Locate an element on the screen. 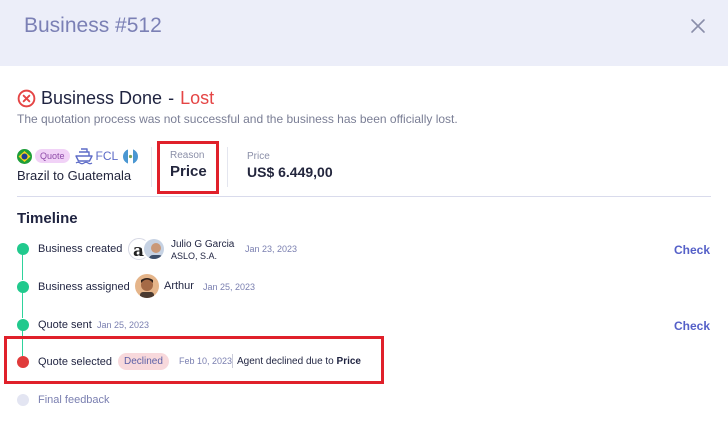 The width and height of the screenshot is (728, 436). modal-title: Business #512 is located at coordinates (93, 25).